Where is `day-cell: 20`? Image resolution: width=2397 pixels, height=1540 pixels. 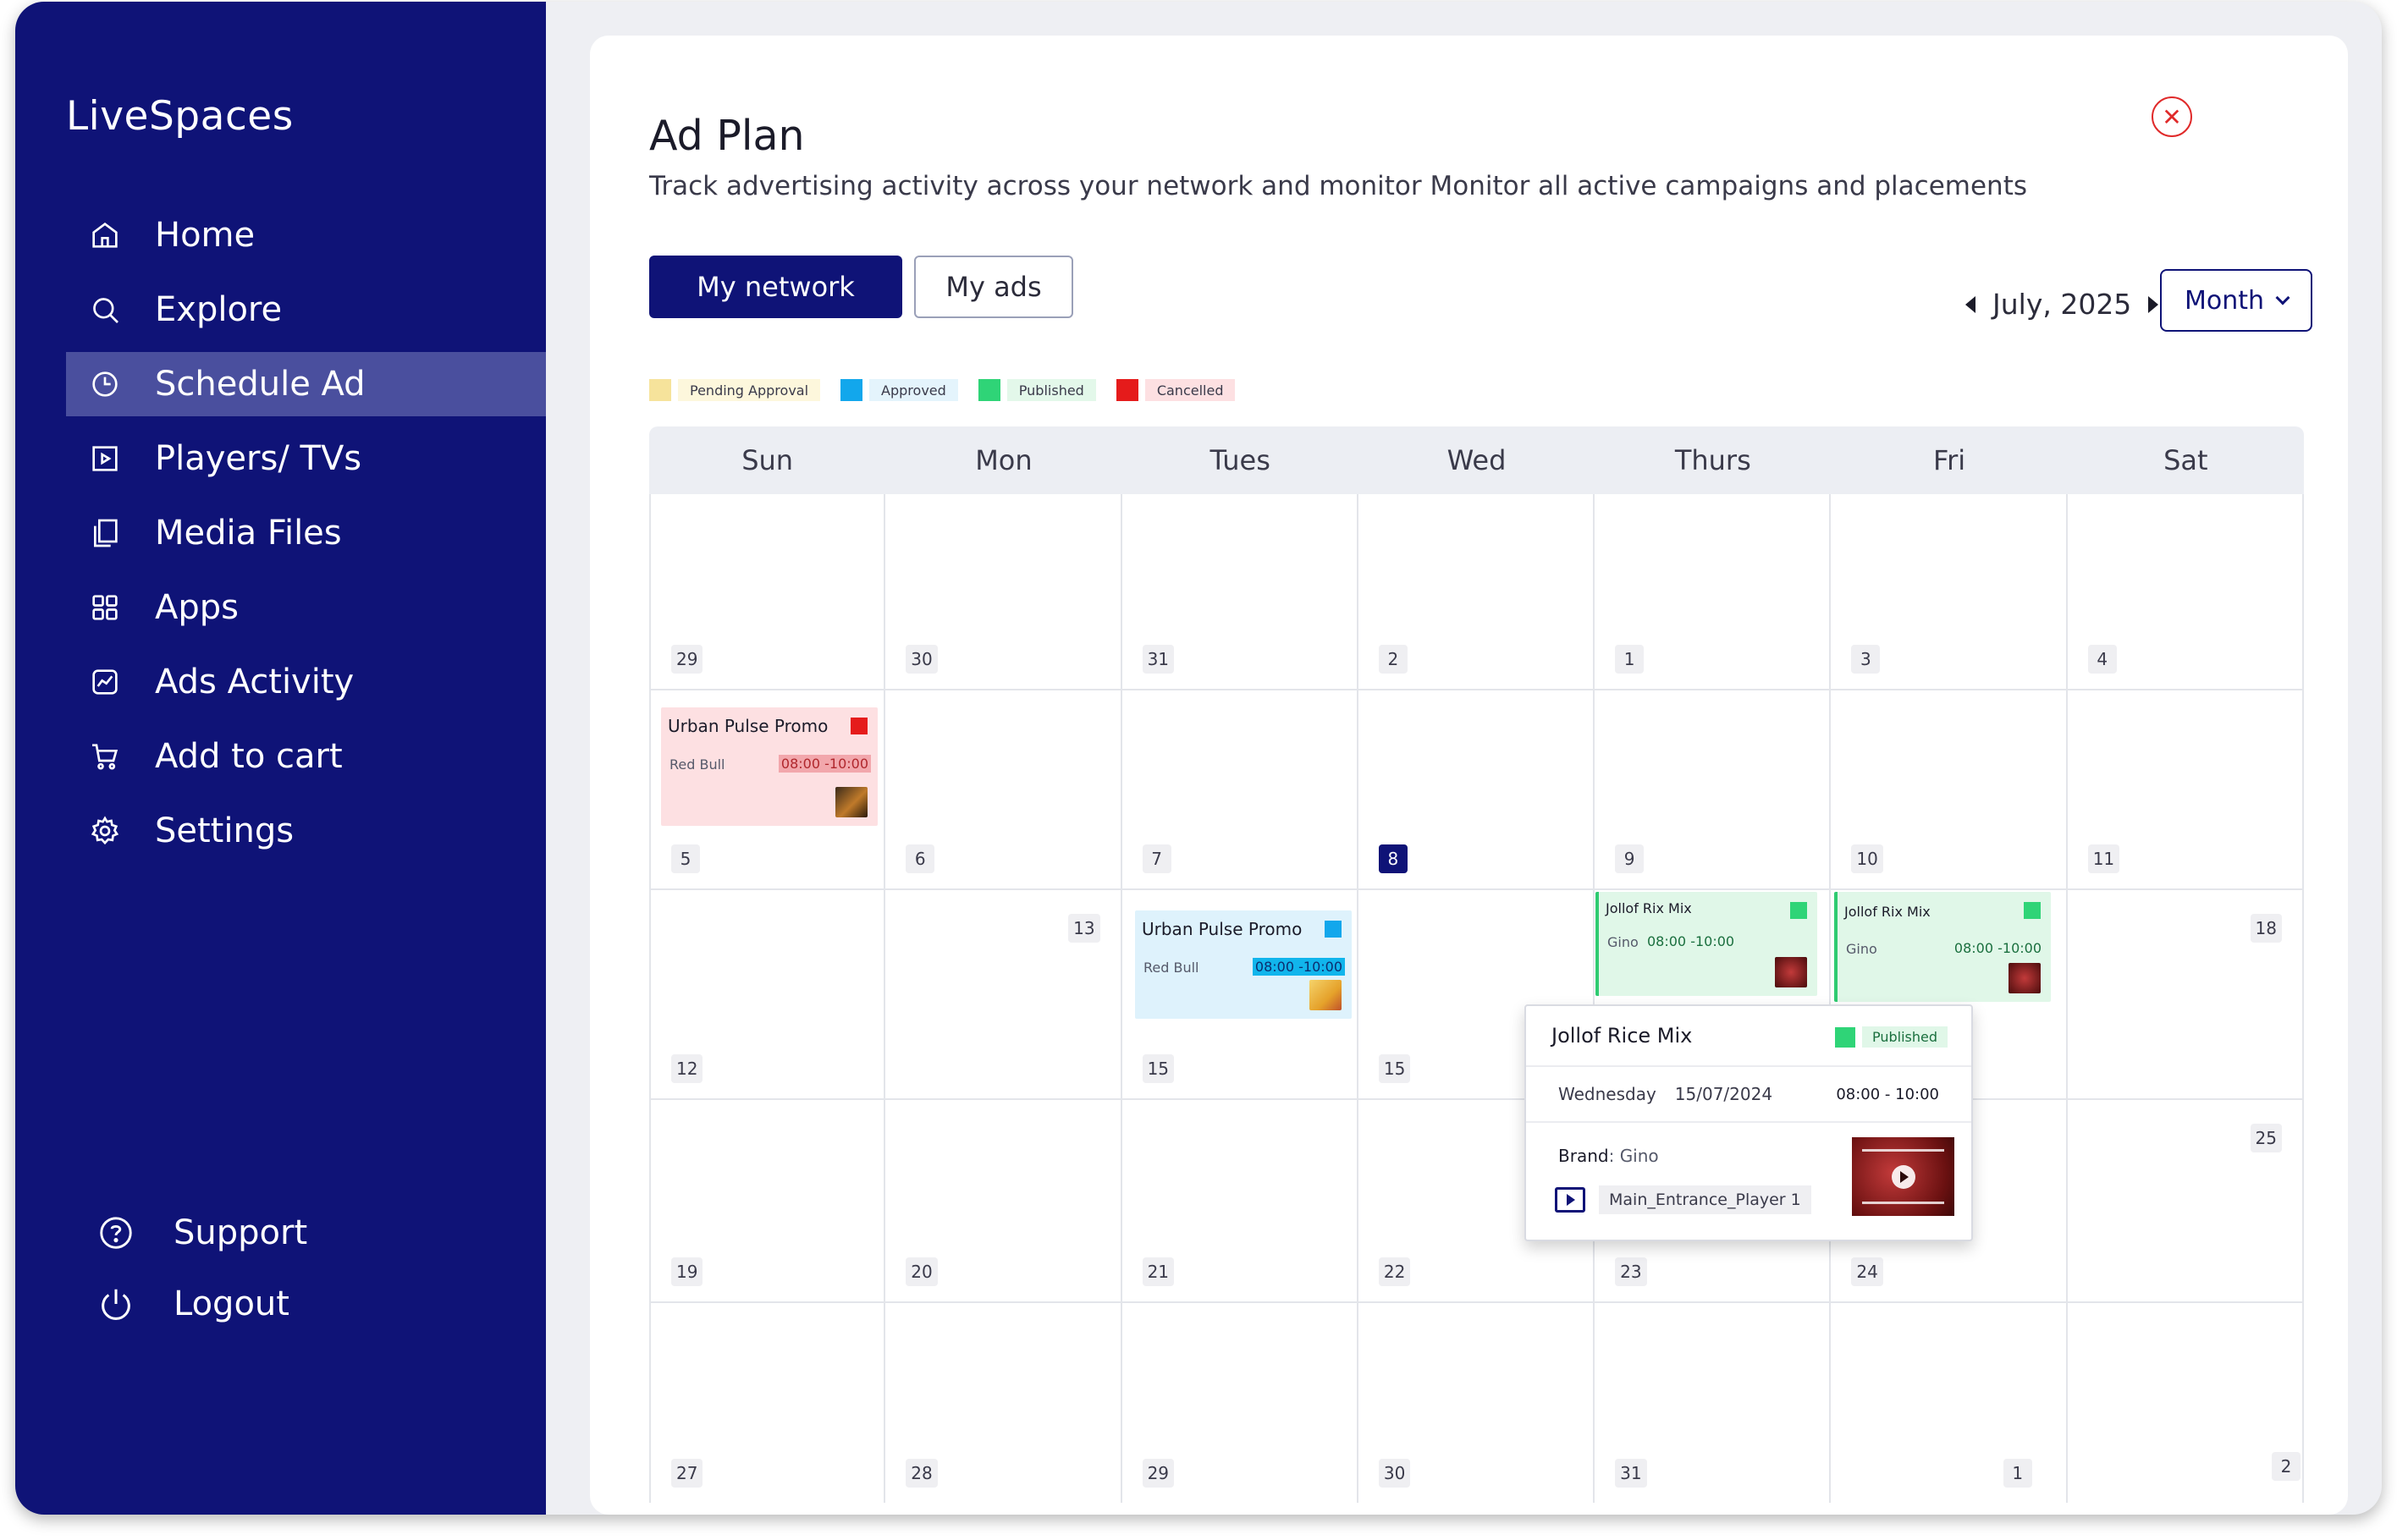 day-cell: 20 is located at coordinates (1003, 1200).